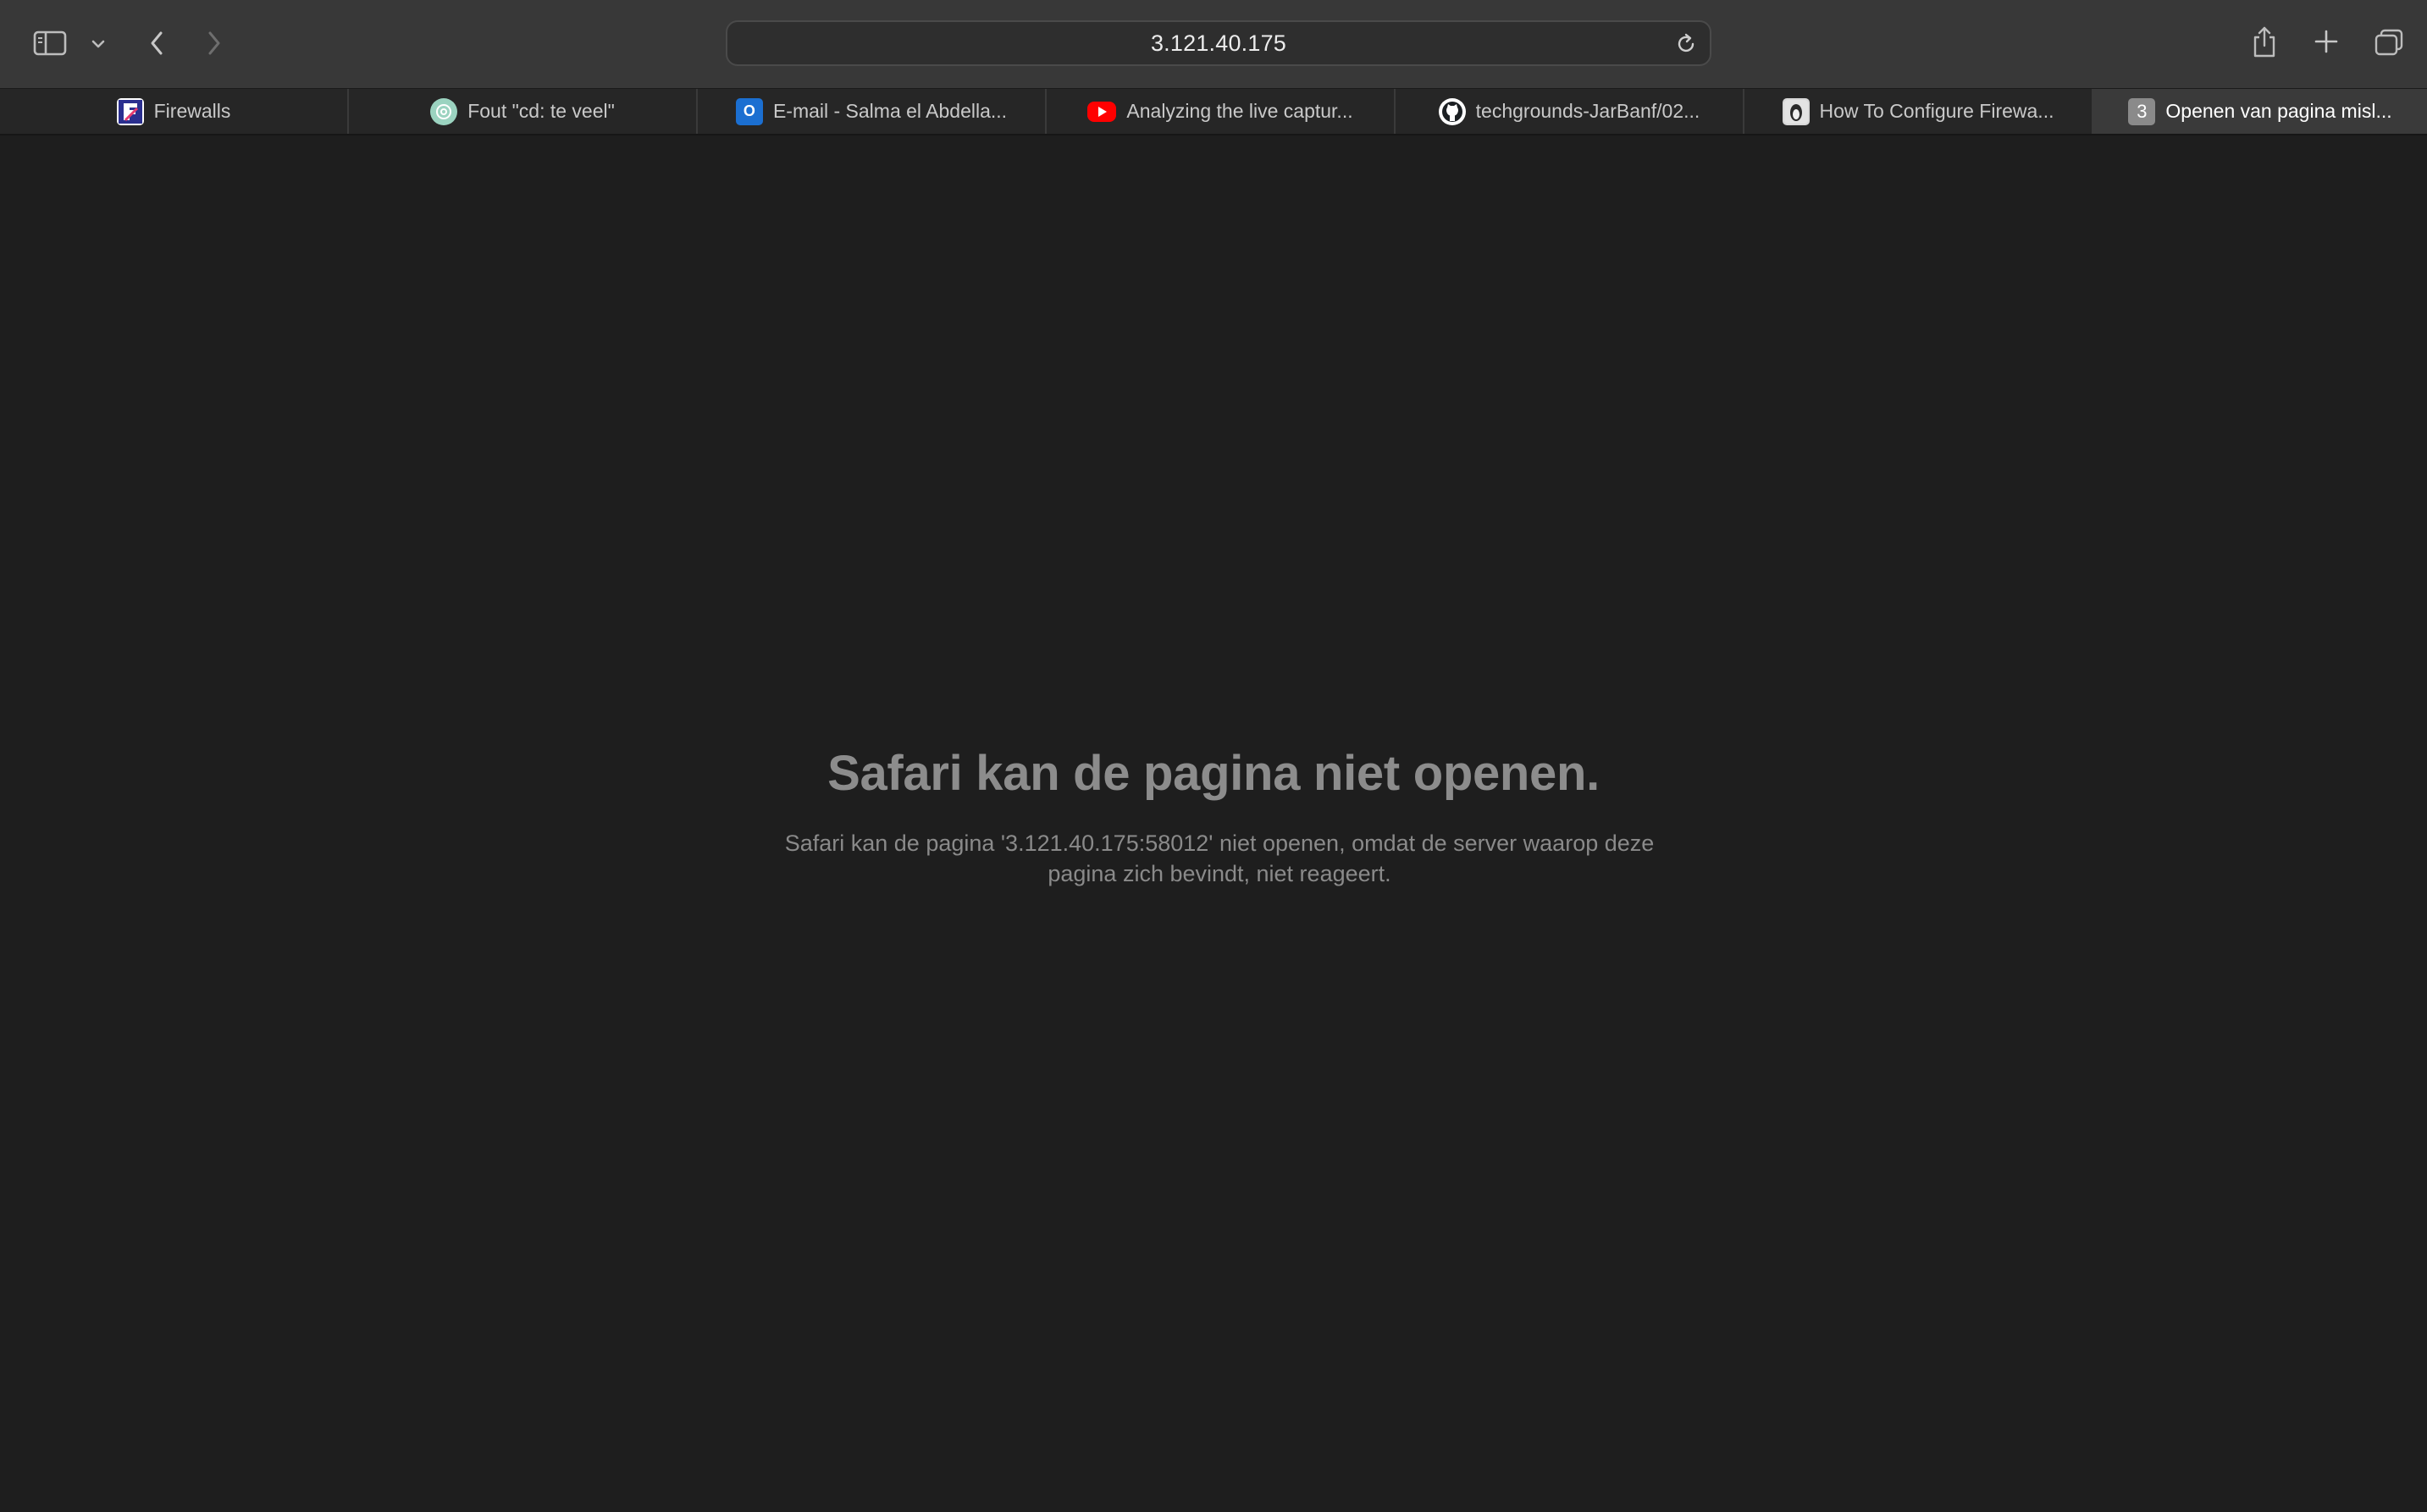  Describe the element at coordinates (749, 111) in the screenshot. I see `outlook-favicon-icon: O` at that location.